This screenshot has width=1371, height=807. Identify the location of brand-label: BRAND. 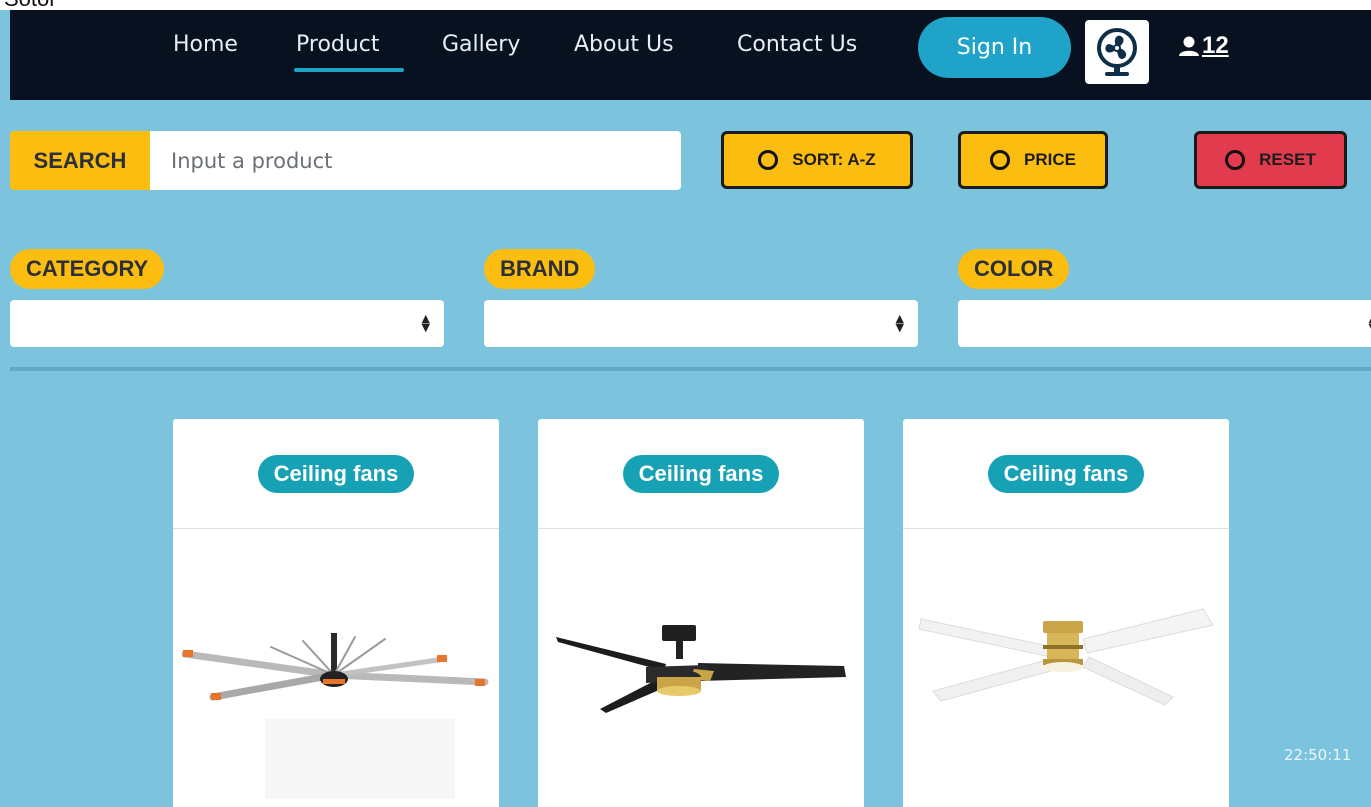
(540, 269).